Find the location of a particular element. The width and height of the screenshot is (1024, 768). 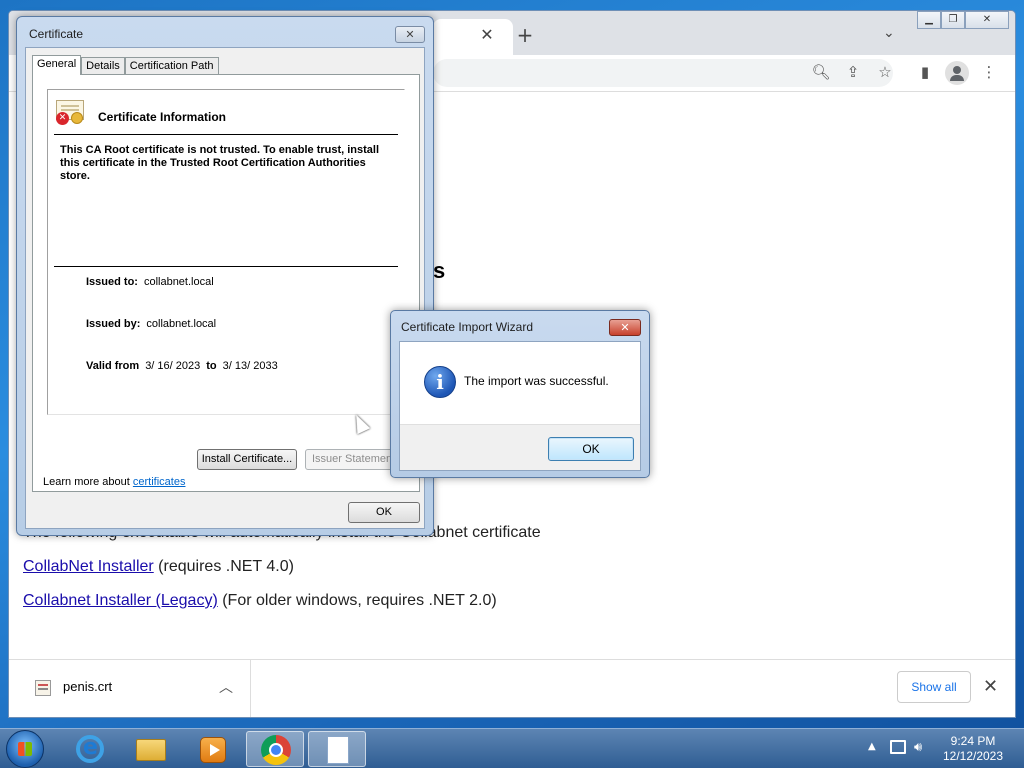

wizard-footer: OK is located at coordinates (520, 447).